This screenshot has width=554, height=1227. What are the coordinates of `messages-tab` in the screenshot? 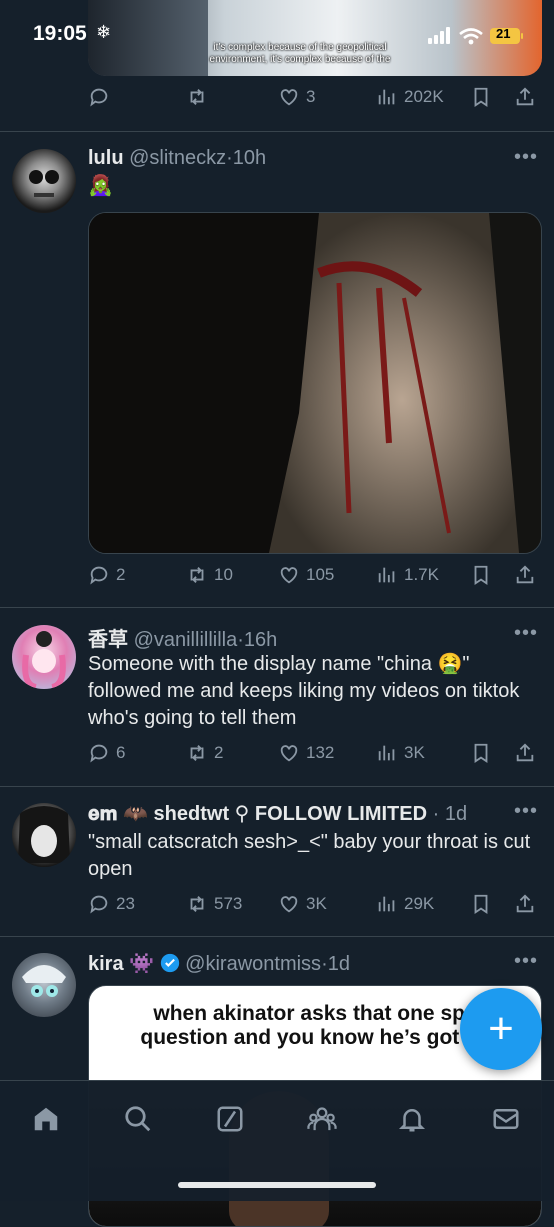 It's located at (506, 1119).